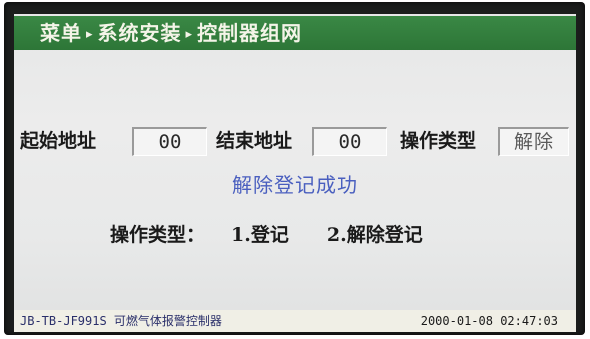 The height and width of the screenshot is (339, 590). I want to click on operation-type-hint: 操作类型： 1.登记 2.解除登记, so click(266, 233).